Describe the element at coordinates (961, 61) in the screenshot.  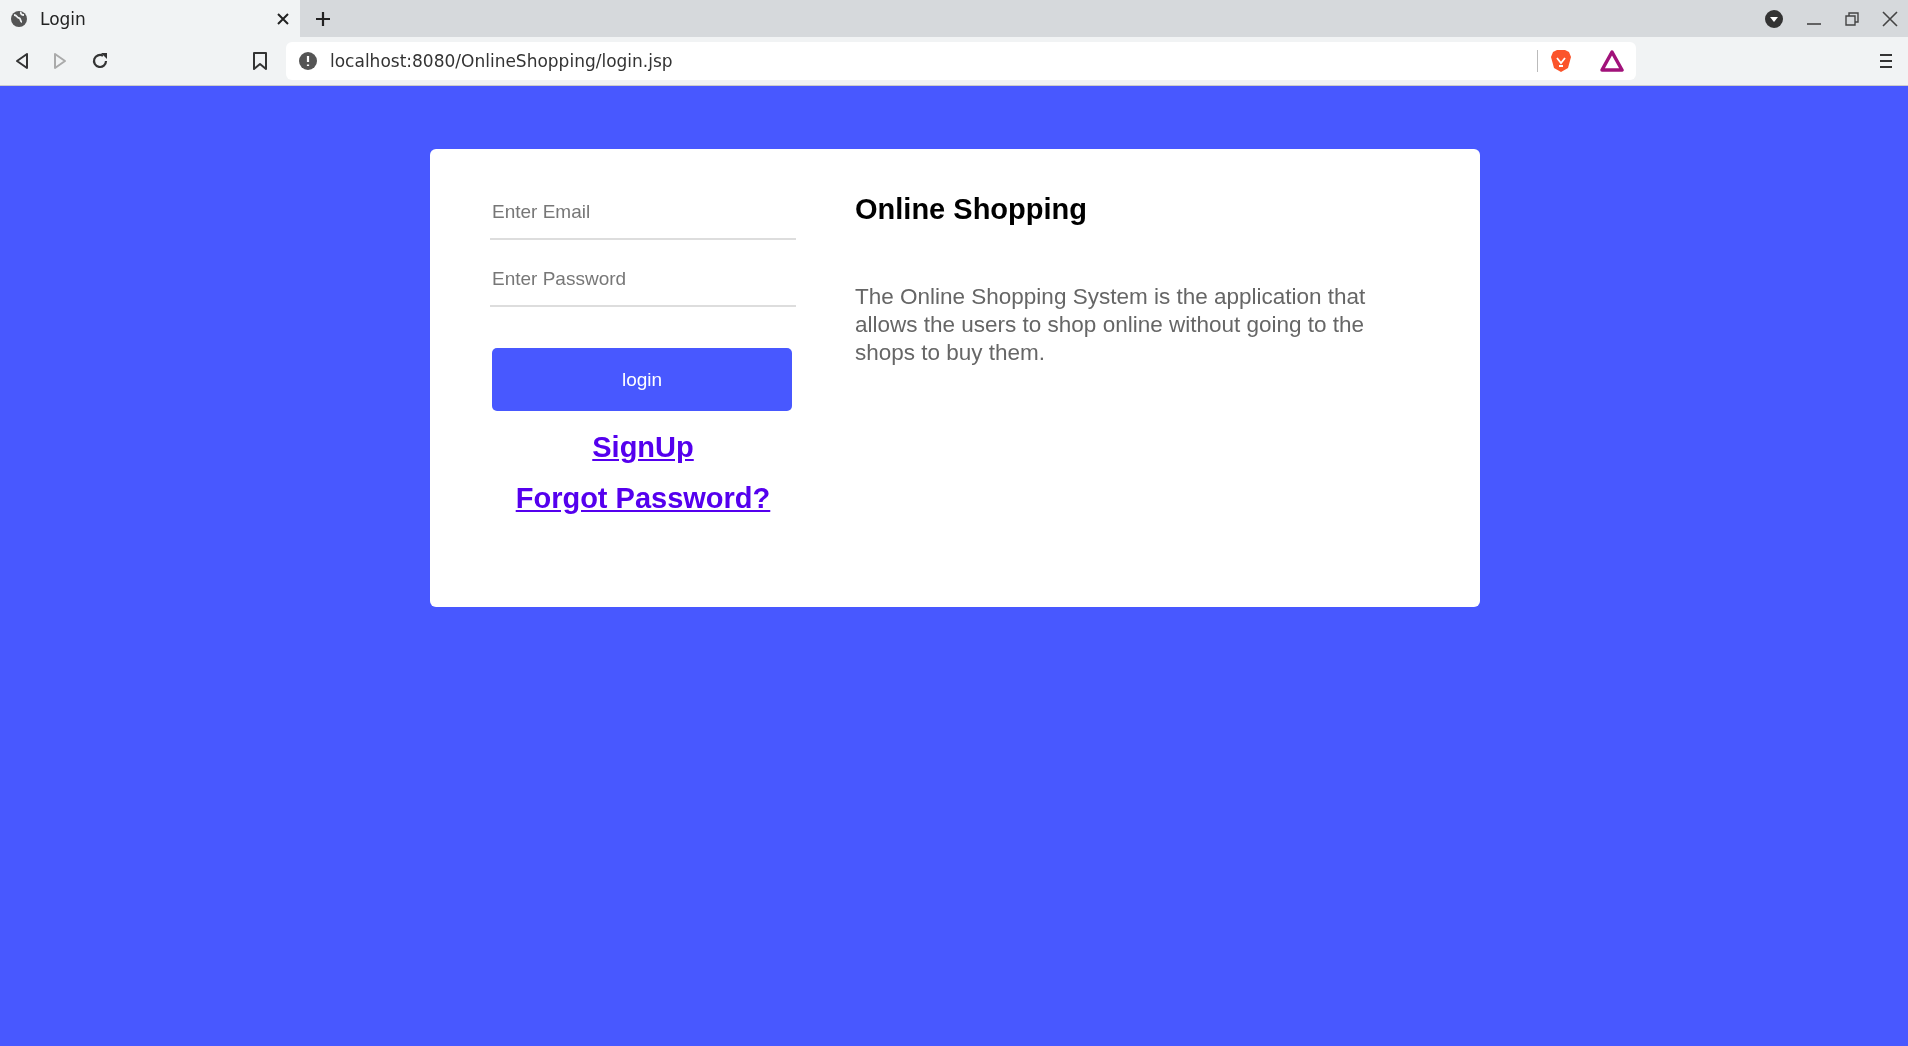
I see `address-bar: localhost:8080/OnlineShopping/login.jsp` at that location.